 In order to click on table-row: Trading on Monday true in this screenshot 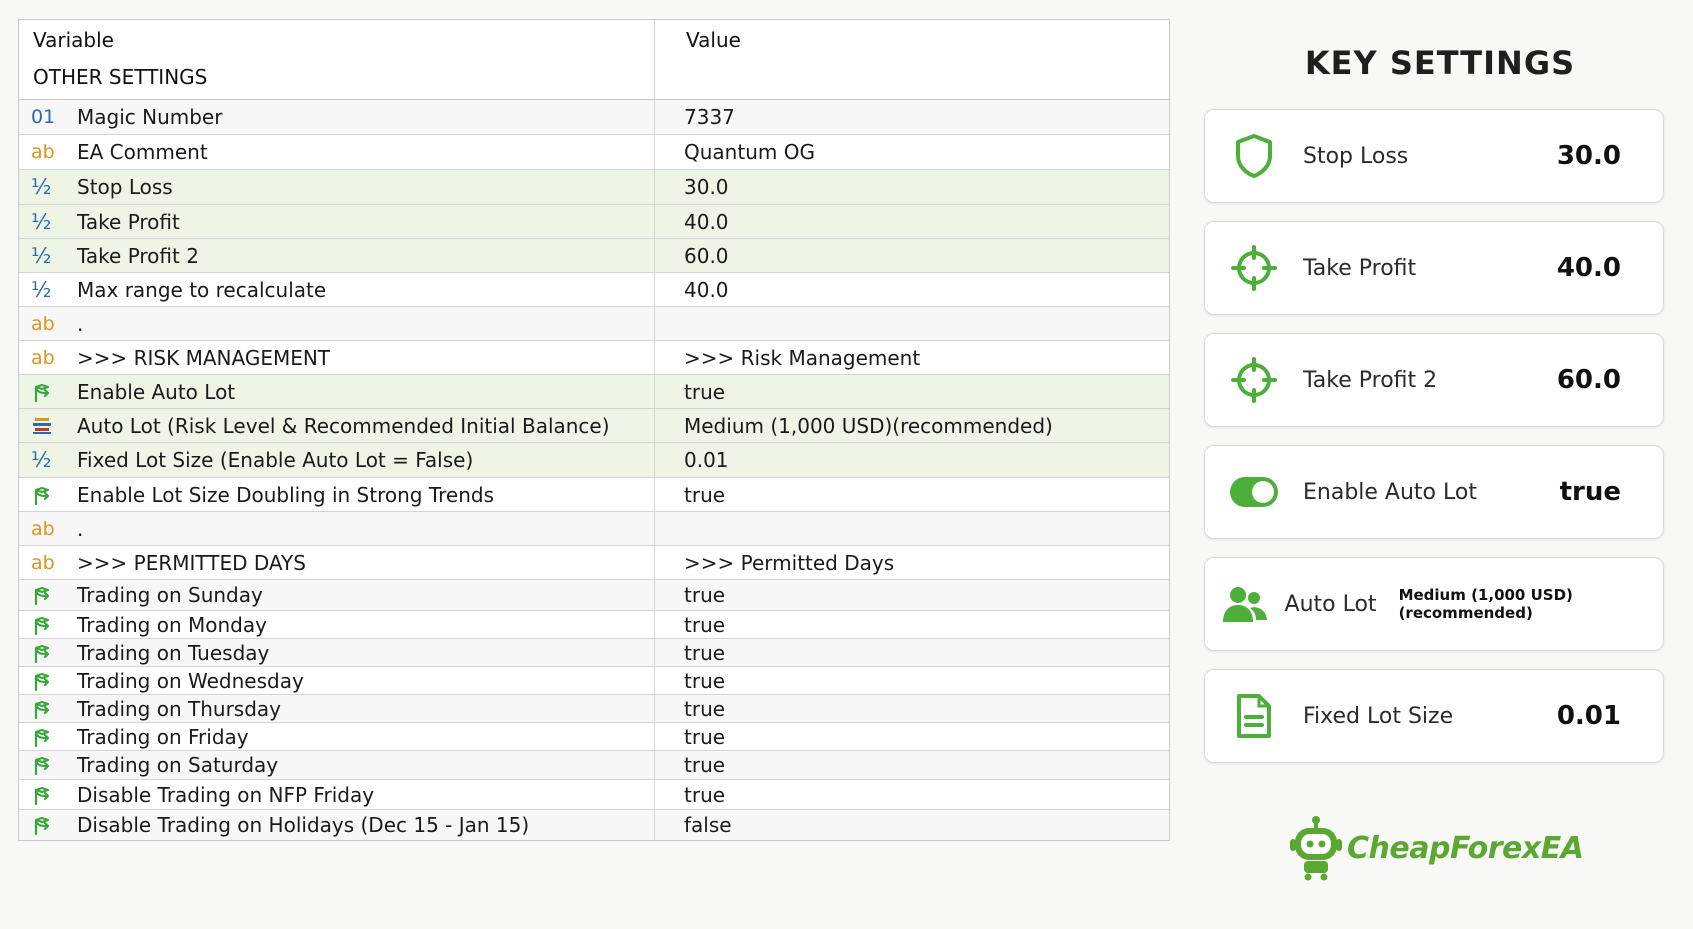, I will do `click(594, 625)`.